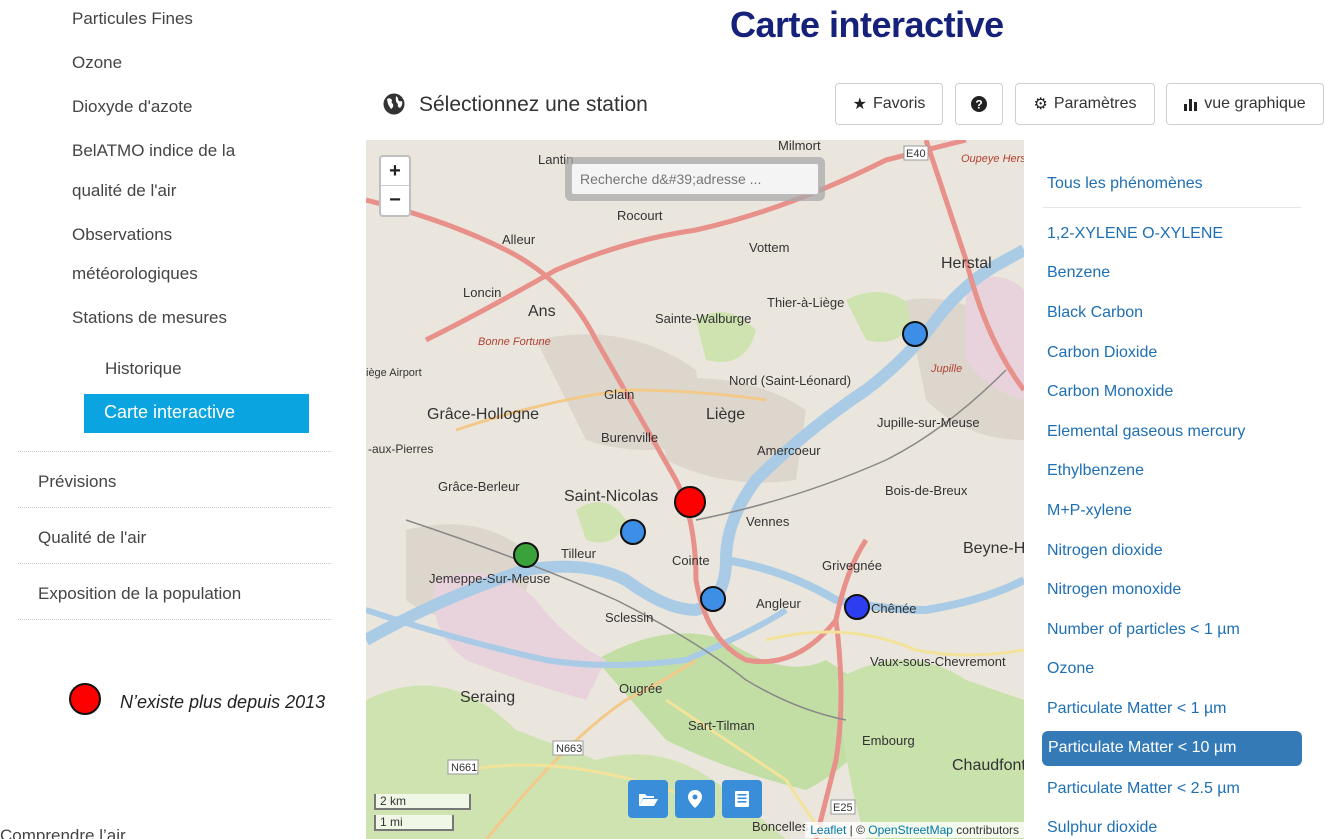  I want to click on svg-text: -aux-Pierres, so click(400, 449).